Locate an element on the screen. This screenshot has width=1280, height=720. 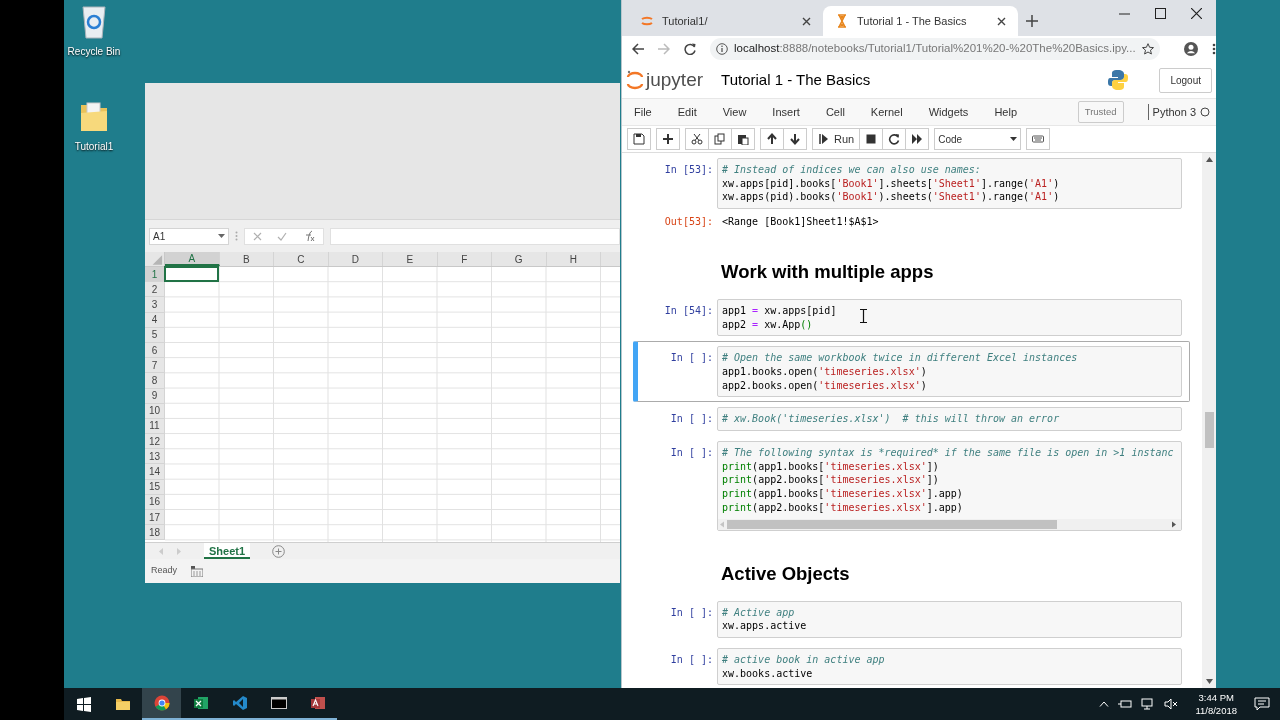
row-header: 3 is located at coordinates (155, 305).